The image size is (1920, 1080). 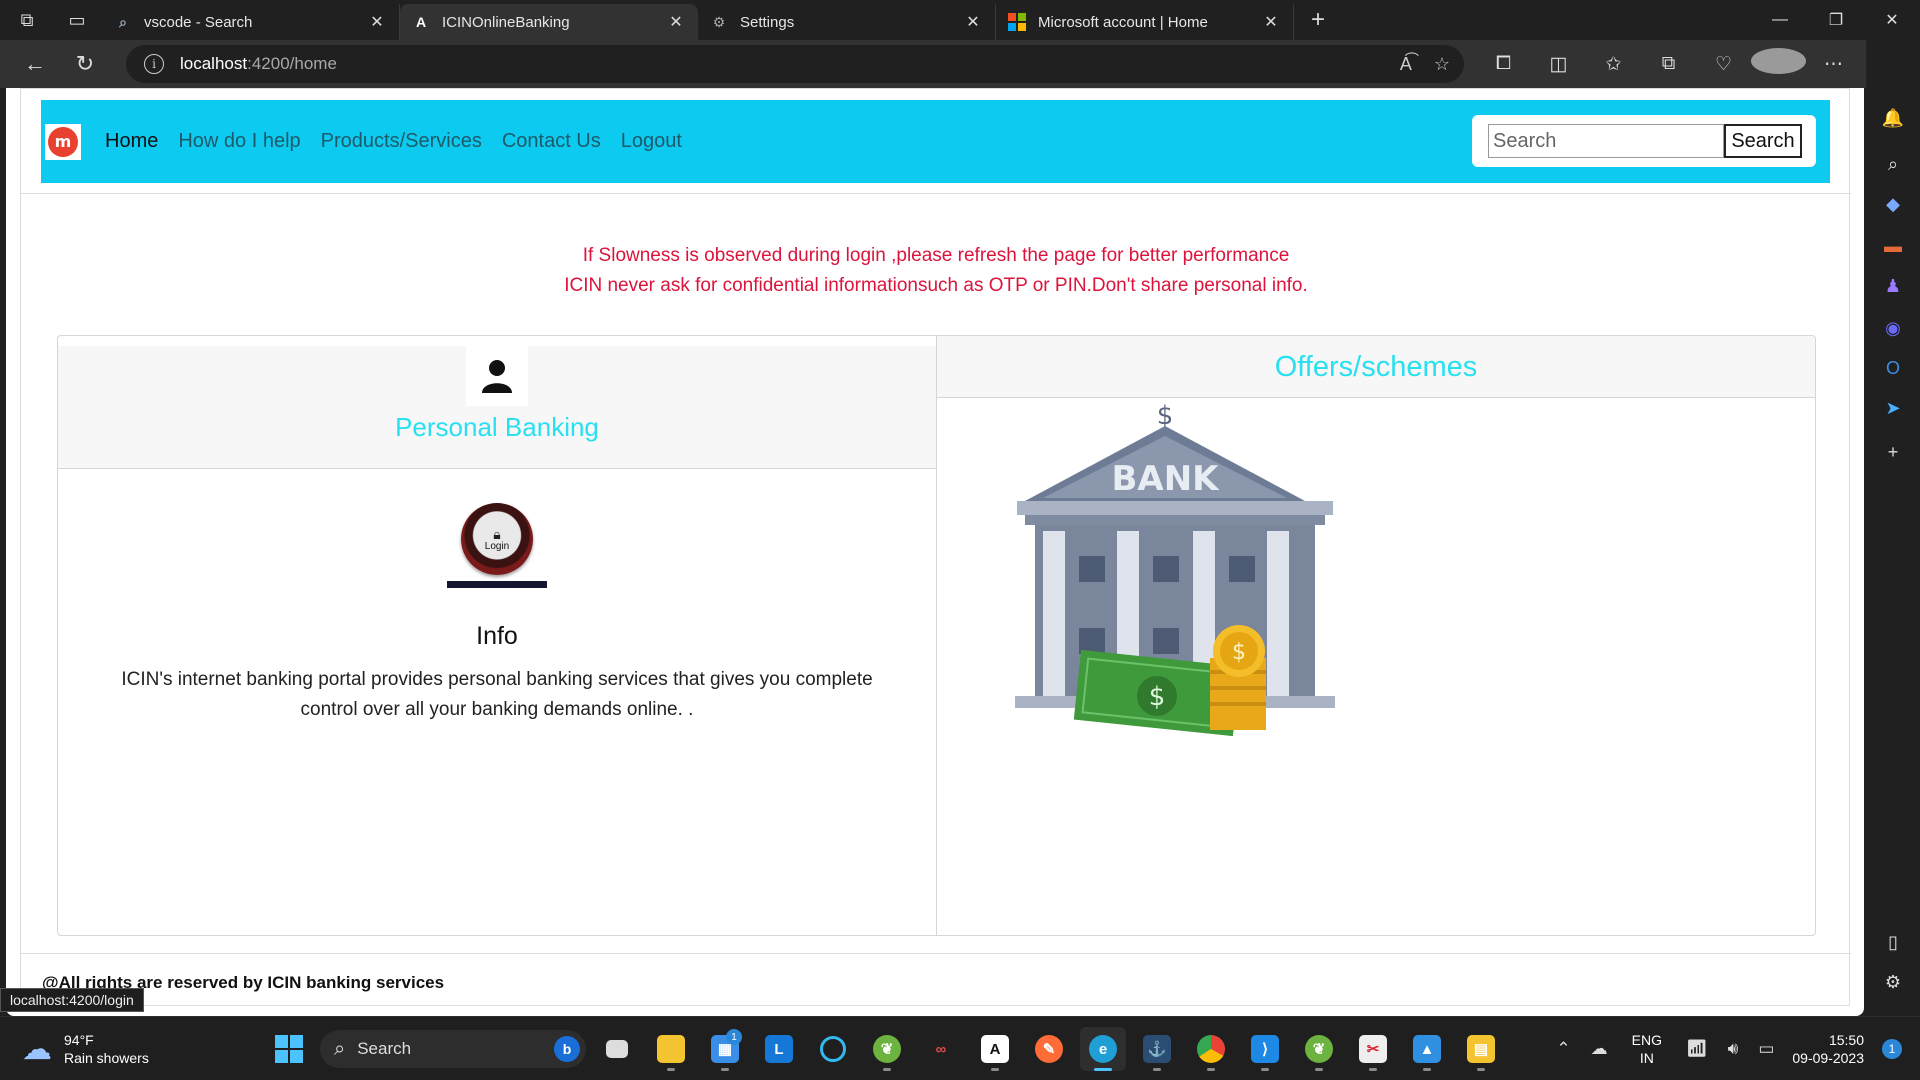 I want to click on login-button-image: 🔒︎ Login, so click(x=497, y=539).